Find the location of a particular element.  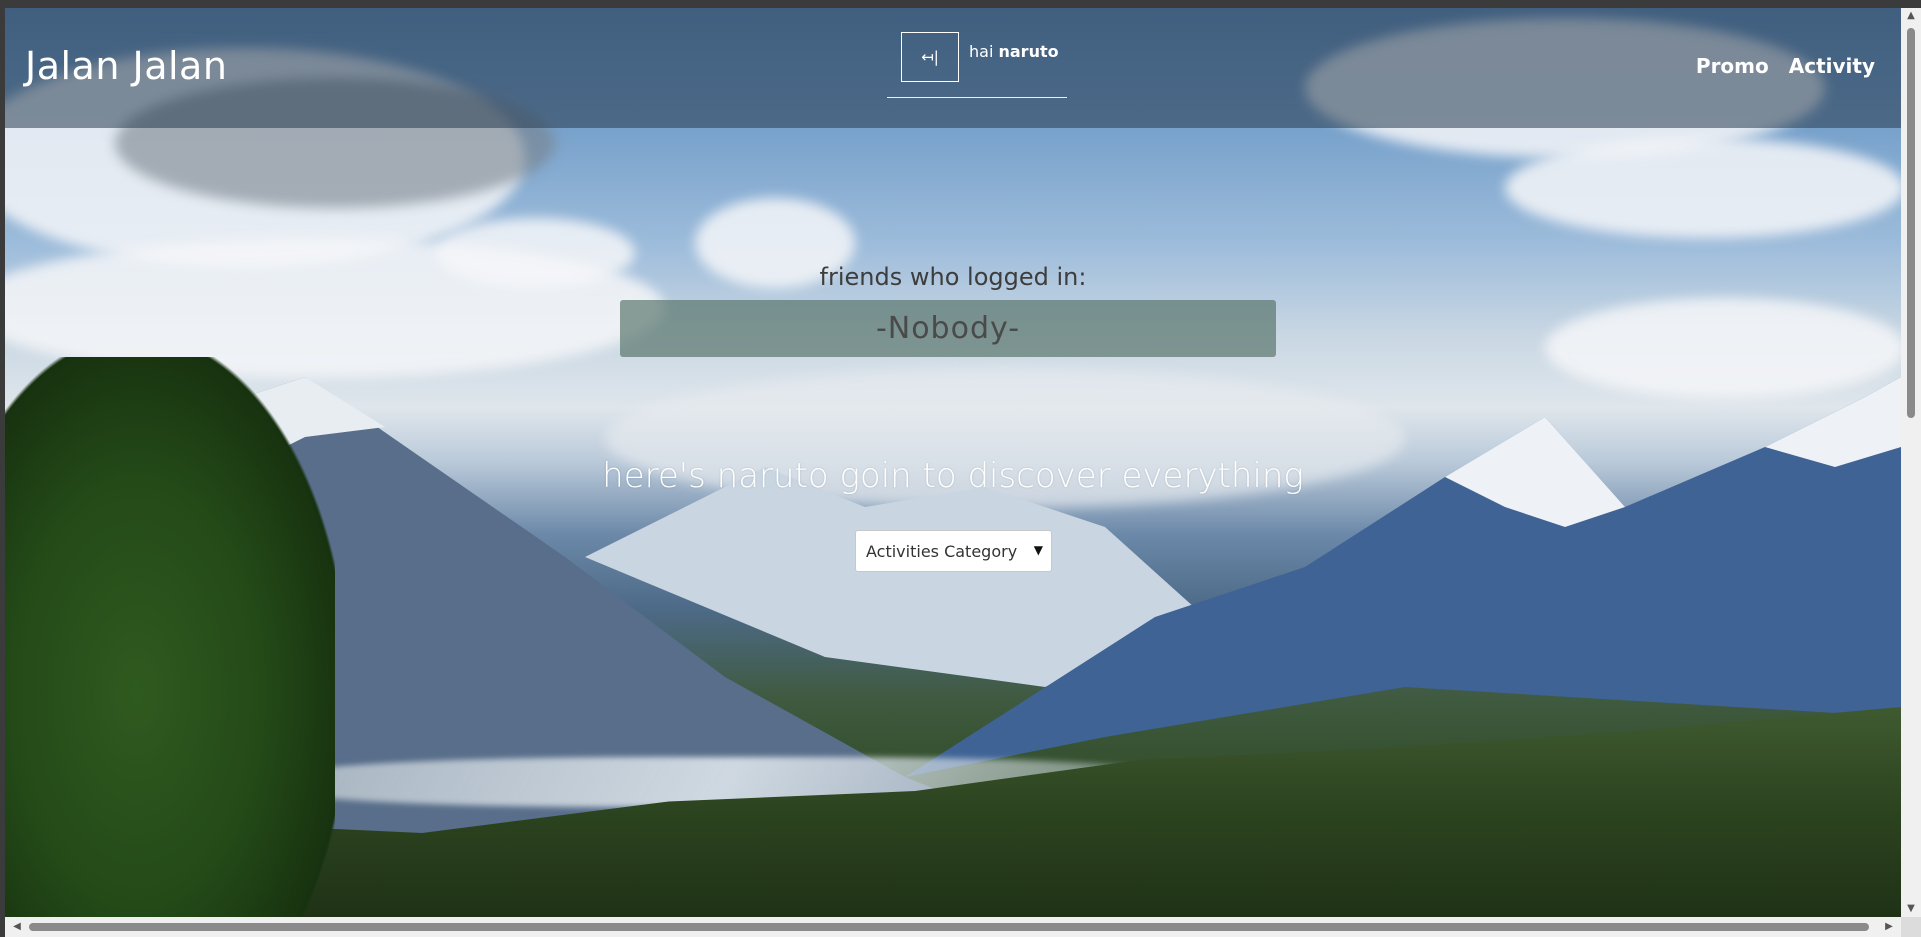

scroll-up-icon: ▲ is located at coordinates (1911, 16).